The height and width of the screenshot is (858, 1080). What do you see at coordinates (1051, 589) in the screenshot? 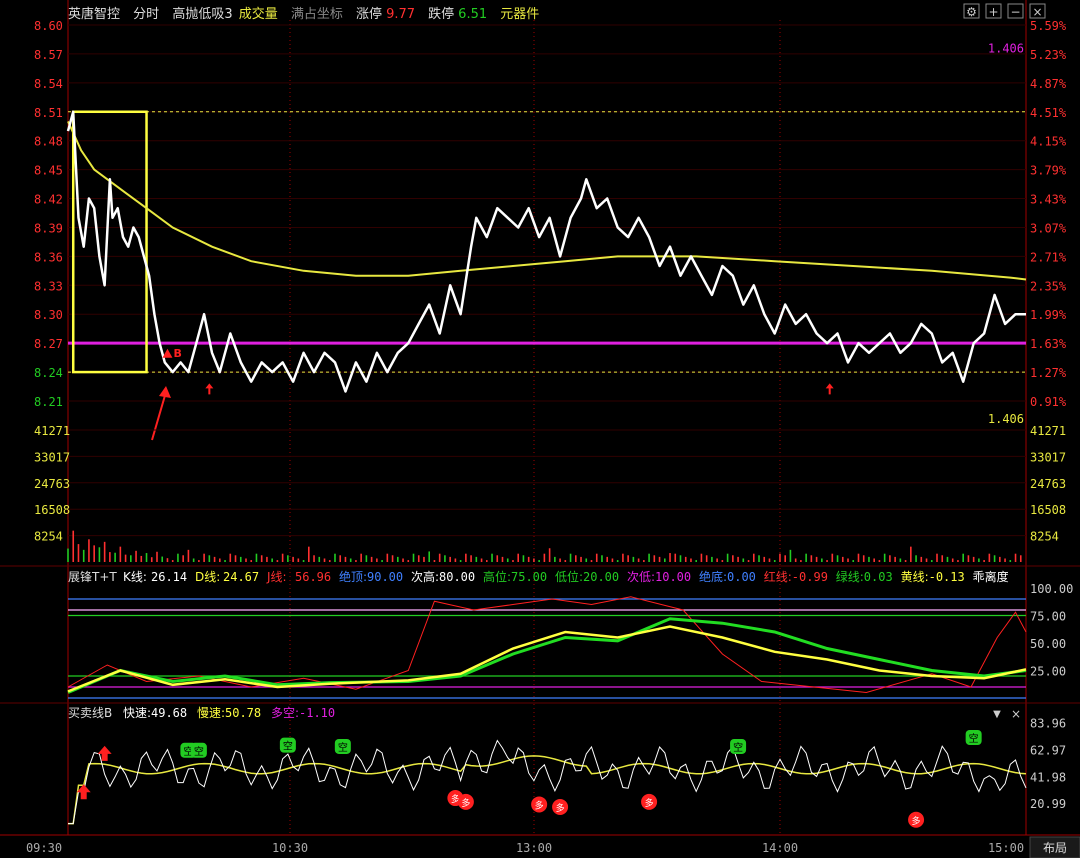
I see `kdj-tick-label: 100.00` at bounding box center [1051, 589].